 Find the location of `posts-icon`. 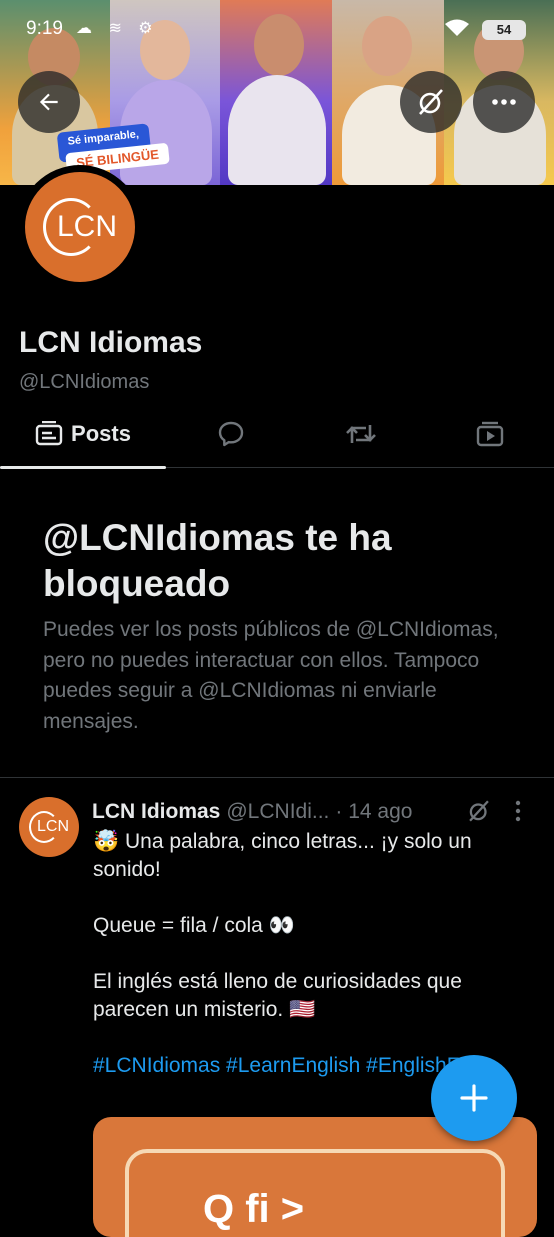

posts-icon is located at coordinates (49, 433).